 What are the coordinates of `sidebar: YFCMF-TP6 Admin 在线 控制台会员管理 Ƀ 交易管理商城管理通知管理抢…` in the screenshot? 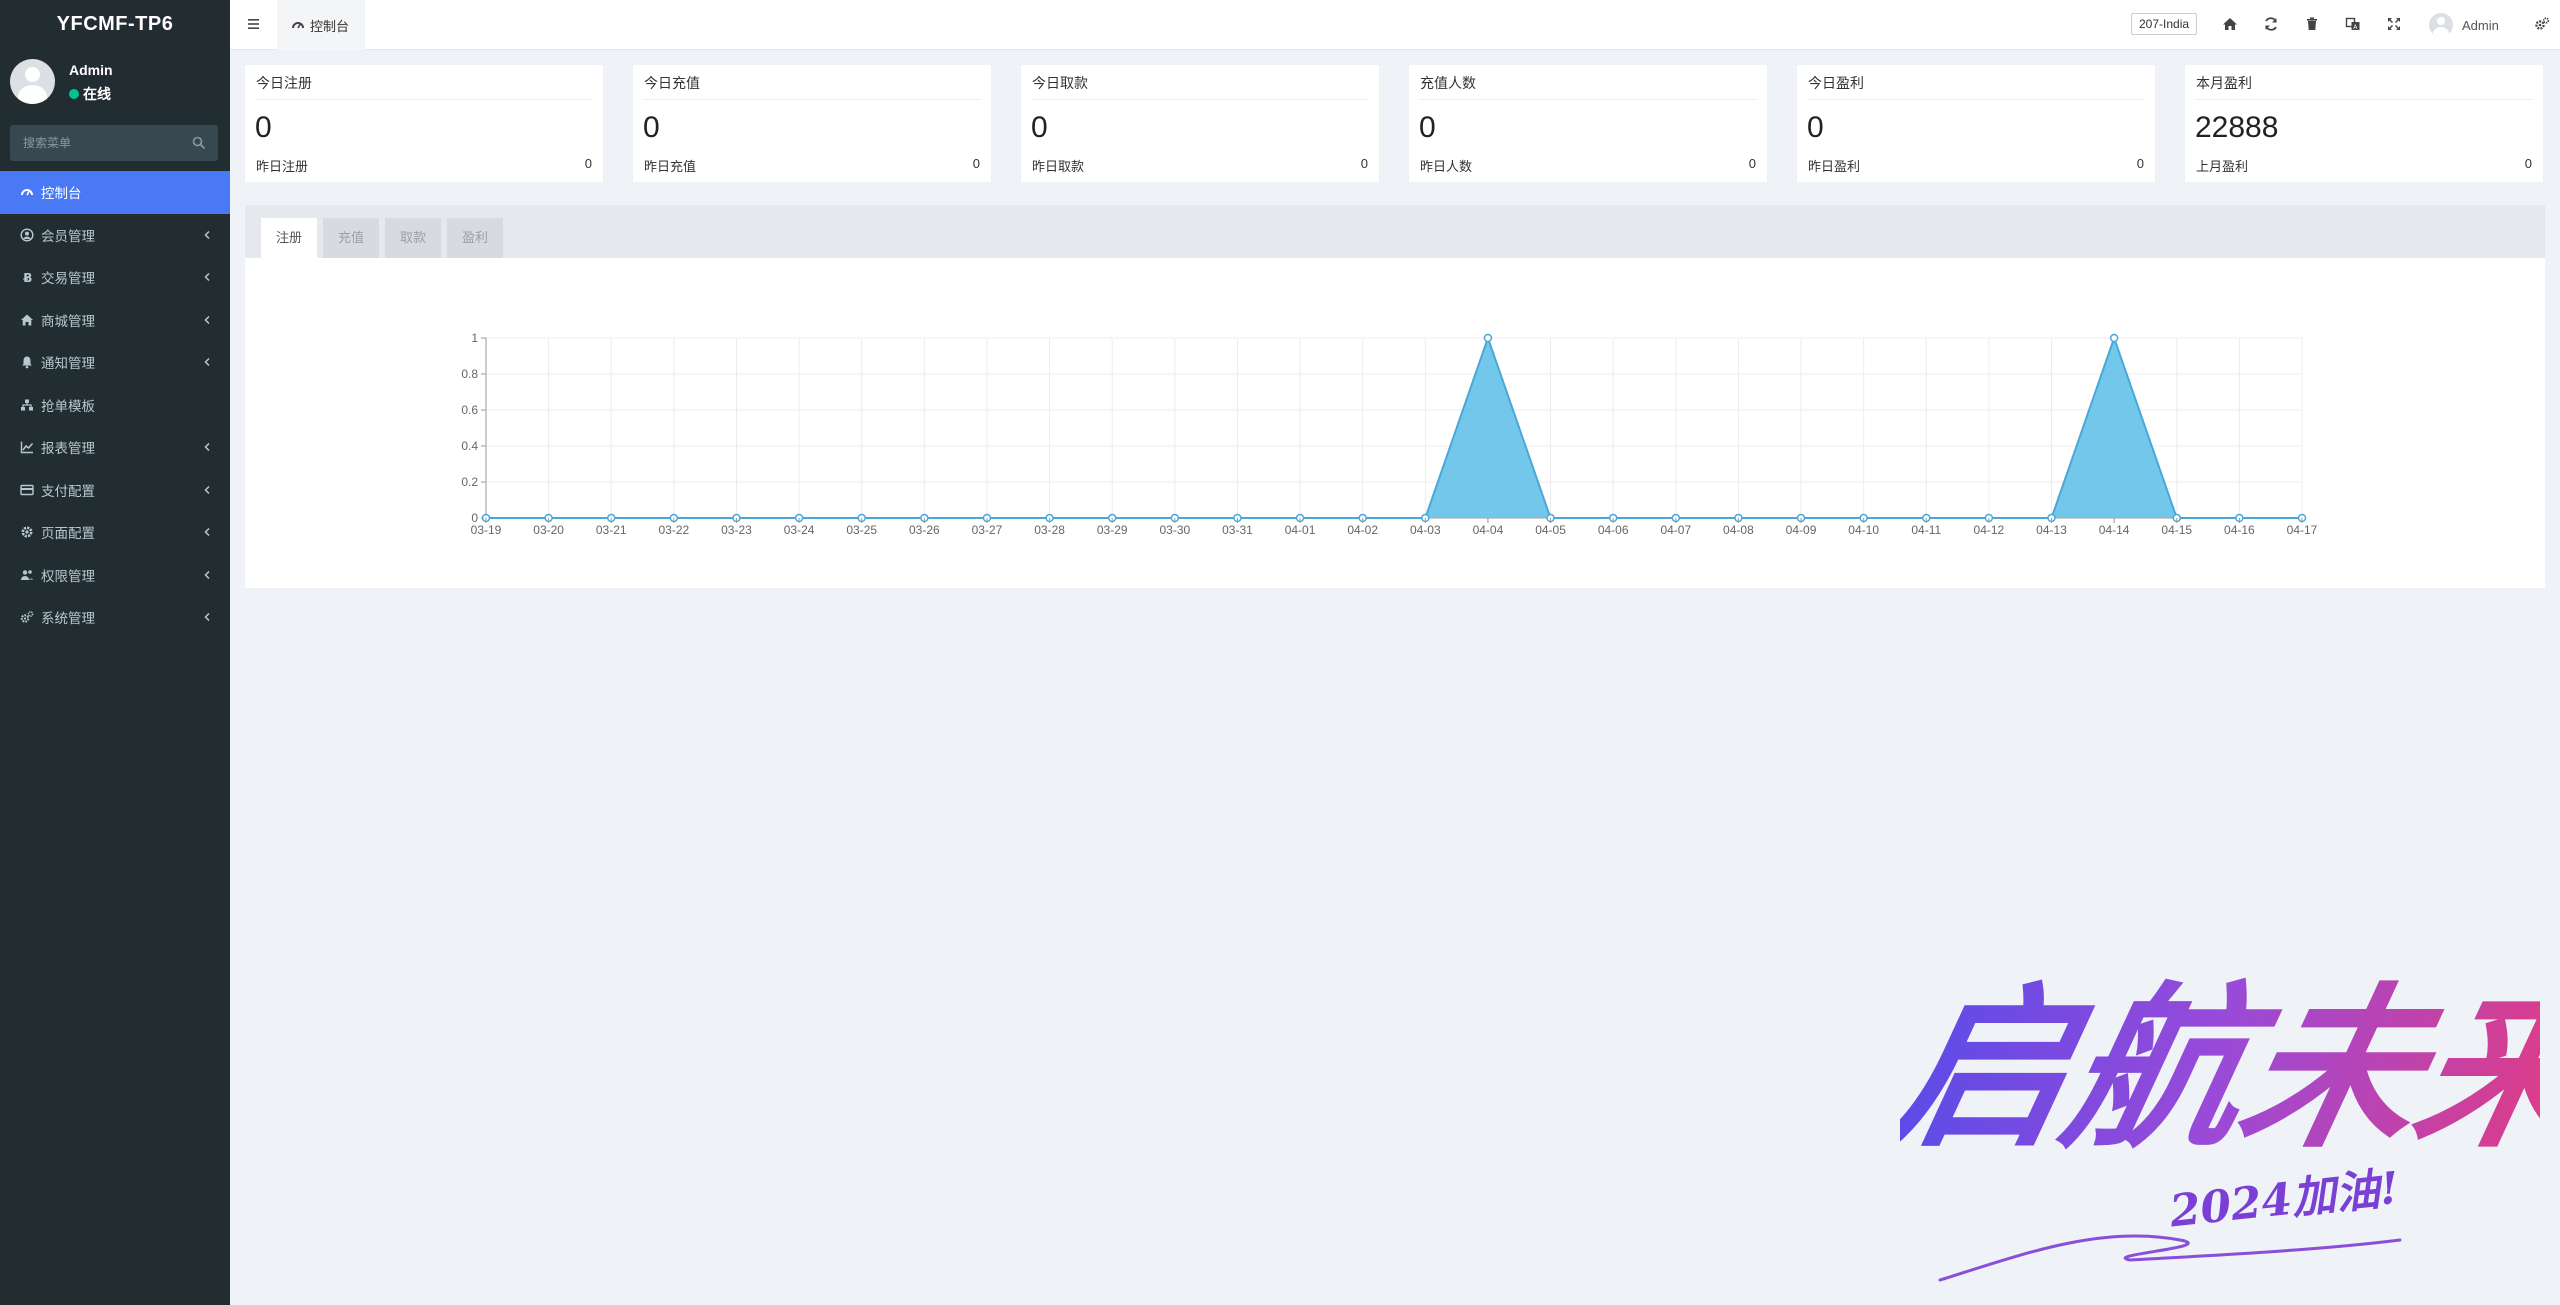 It's located at (115, 652).